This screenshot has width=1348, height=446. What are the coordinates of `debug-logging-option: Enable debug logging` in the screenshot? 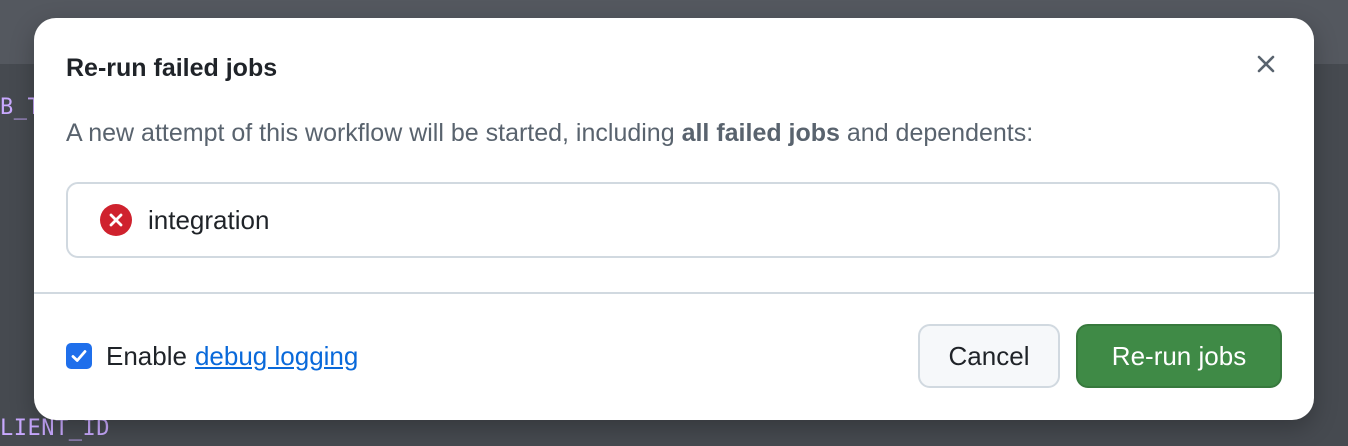 It's located at (212, 356).